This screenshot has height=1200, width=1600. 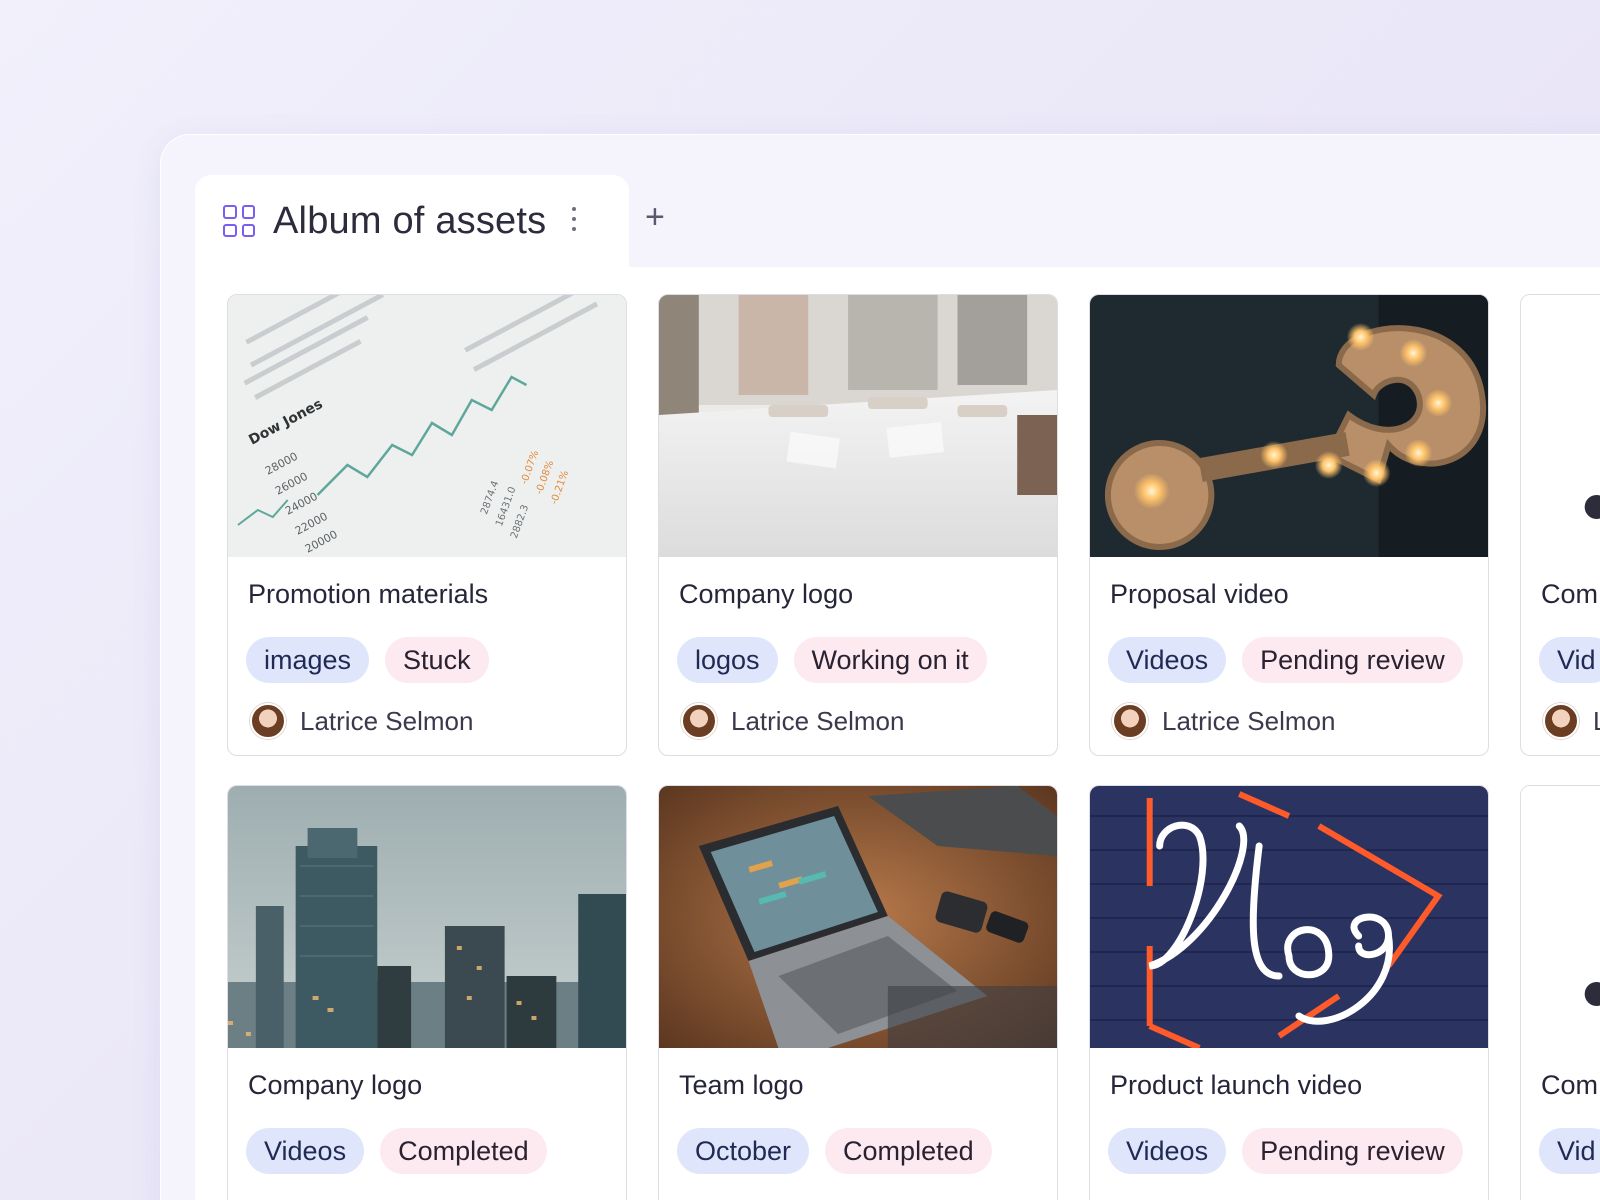 I want to click on kebab-icon, so click(x=574, y=219).